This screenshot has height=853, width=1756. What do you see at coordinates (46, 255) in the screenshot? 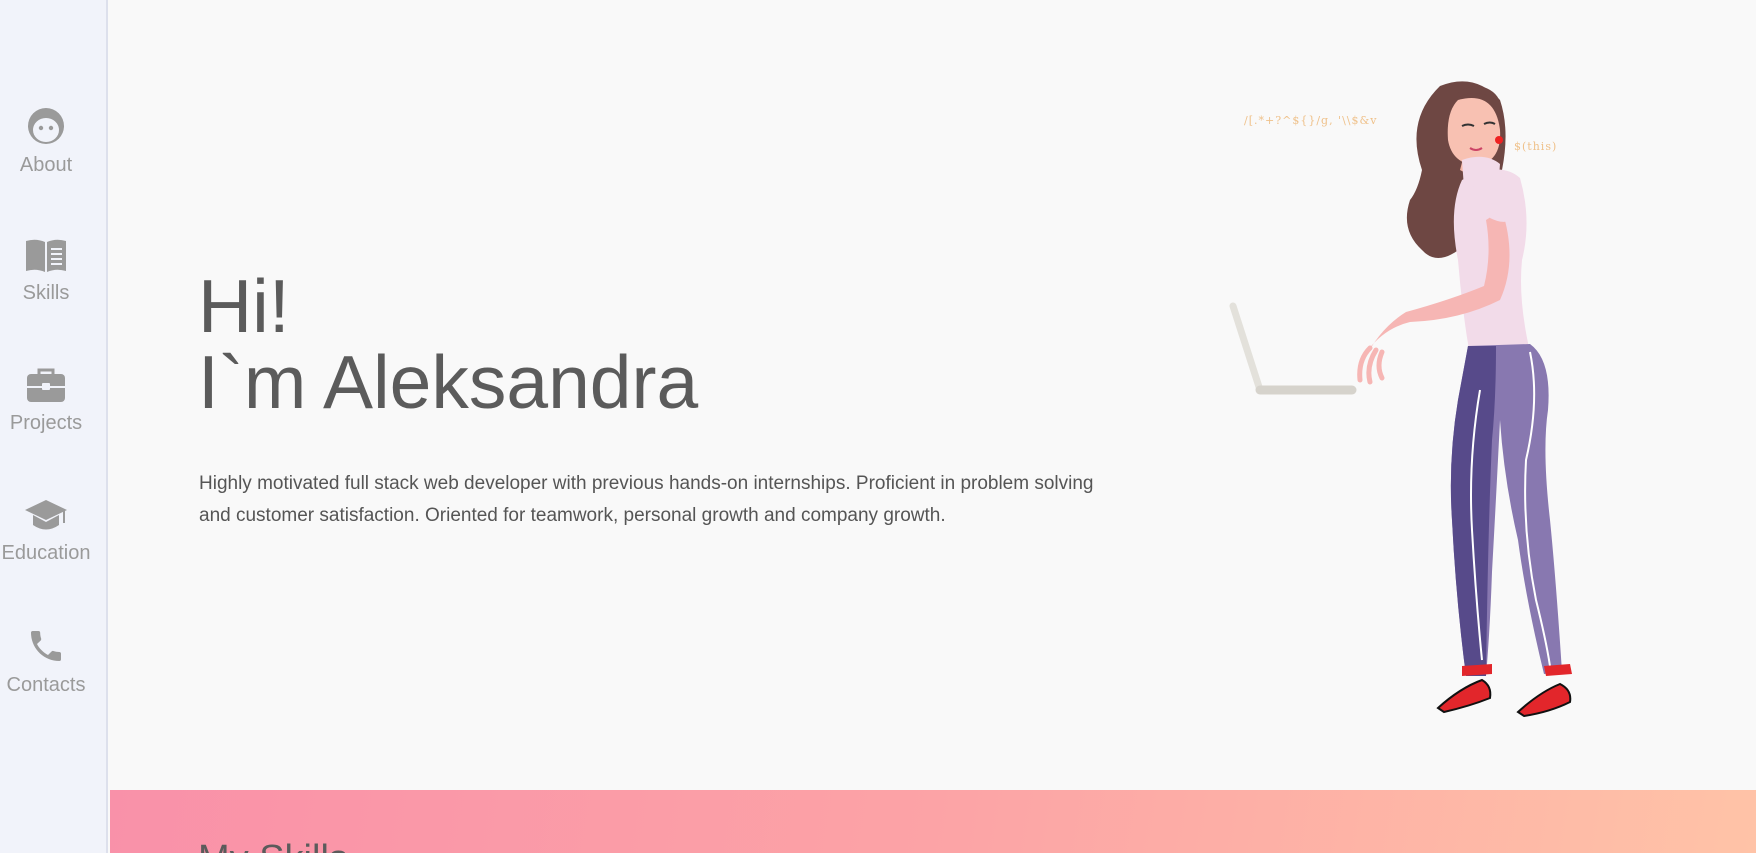
I see `book-icon` at bounding box center [46, 255].